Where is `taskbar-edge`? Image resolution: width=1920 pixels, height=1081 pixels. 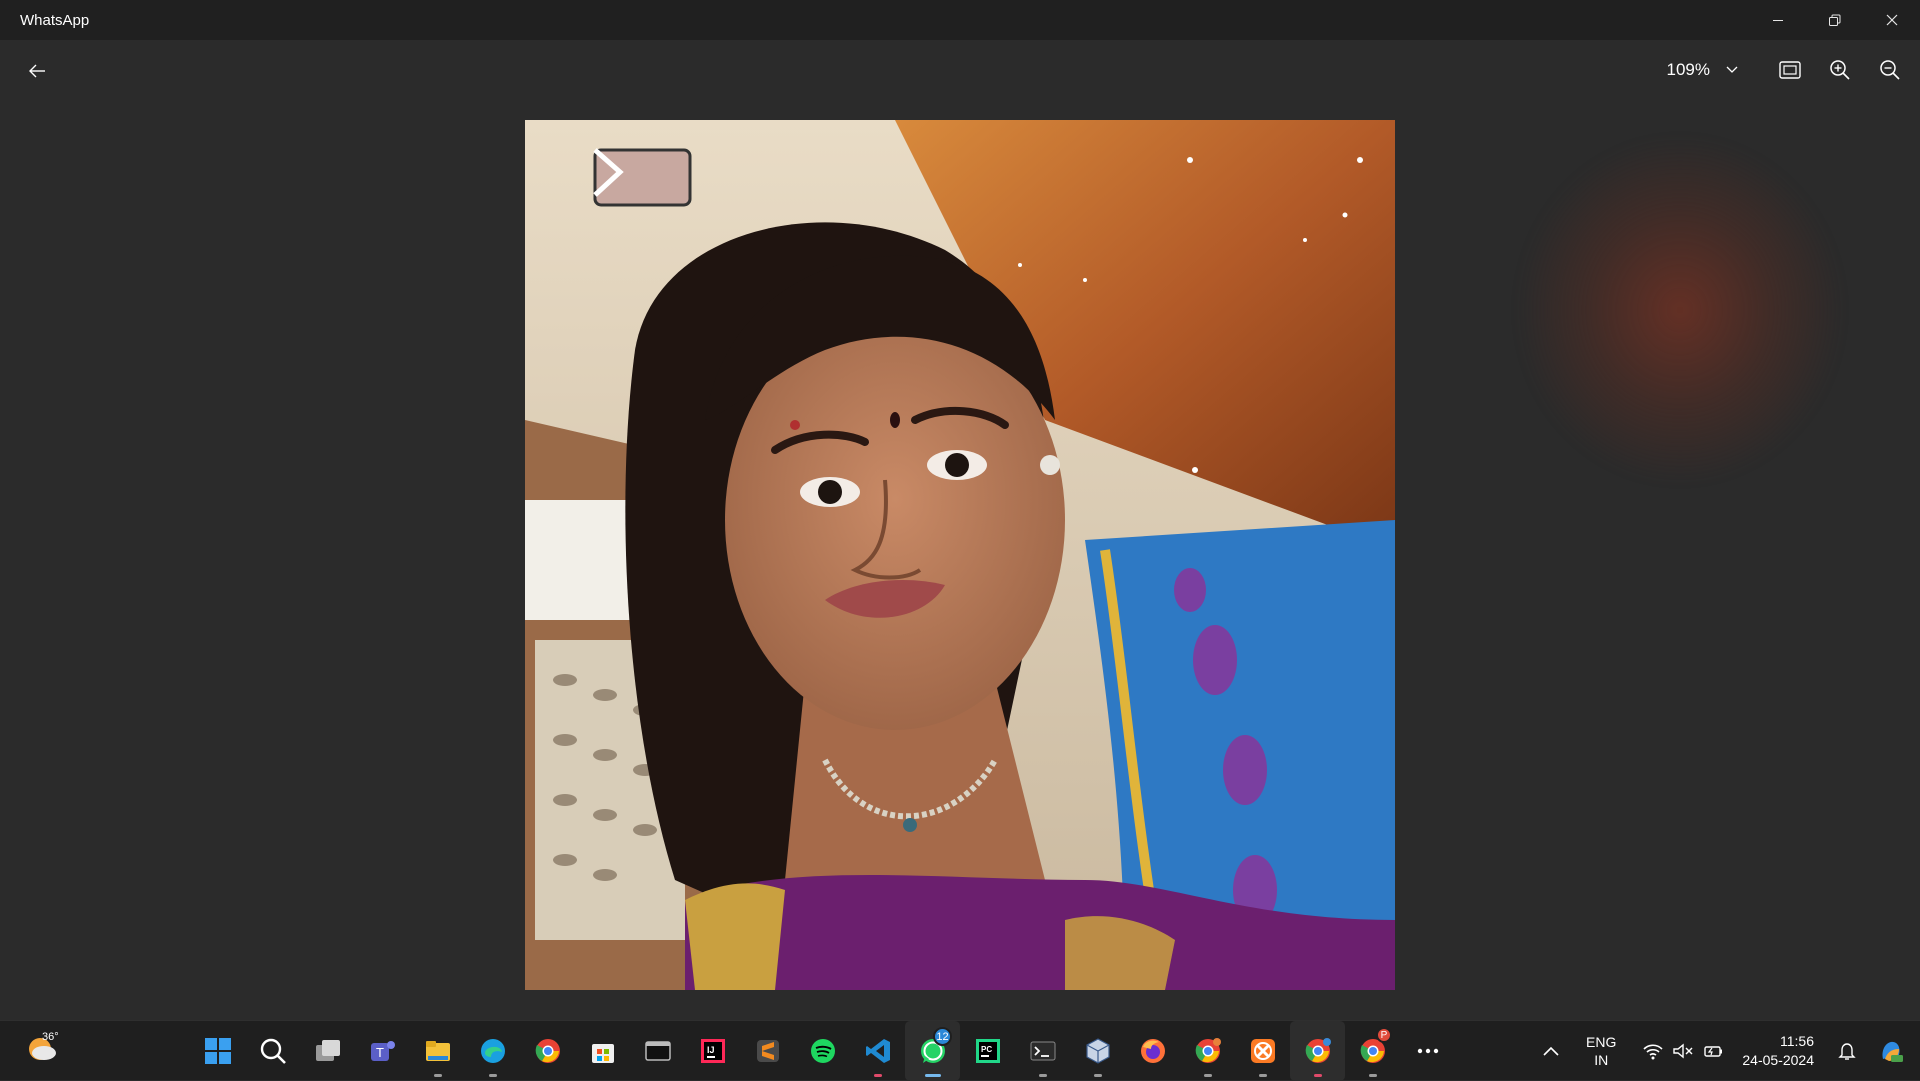 taskbar-edge is located at coordinates (492, 1051).